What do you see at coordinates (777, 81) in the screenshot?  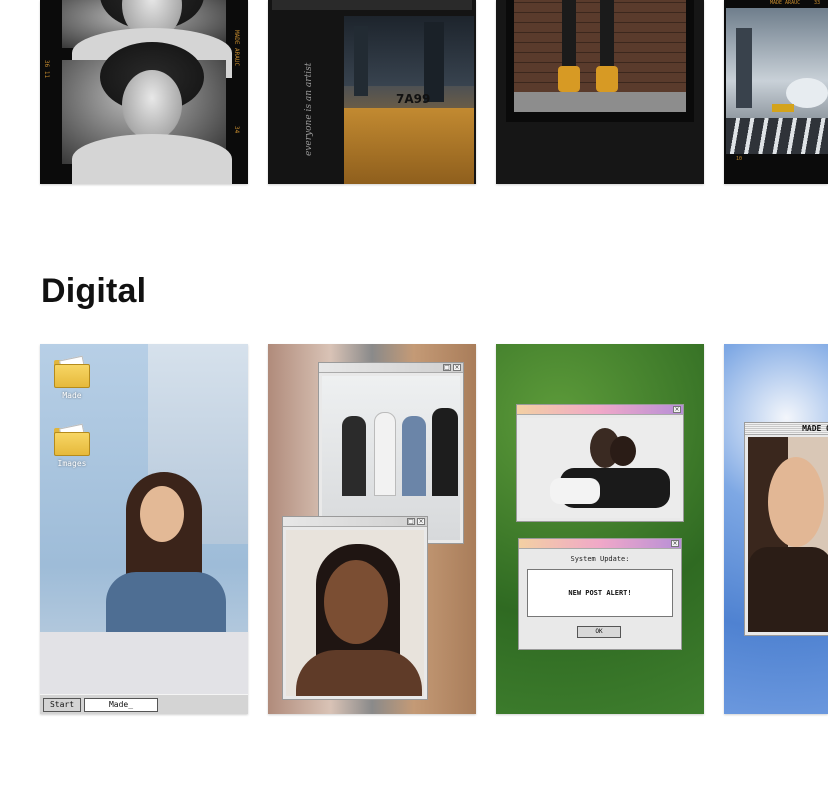 I see `steam-street-photo` at bounding box center [777, 81].